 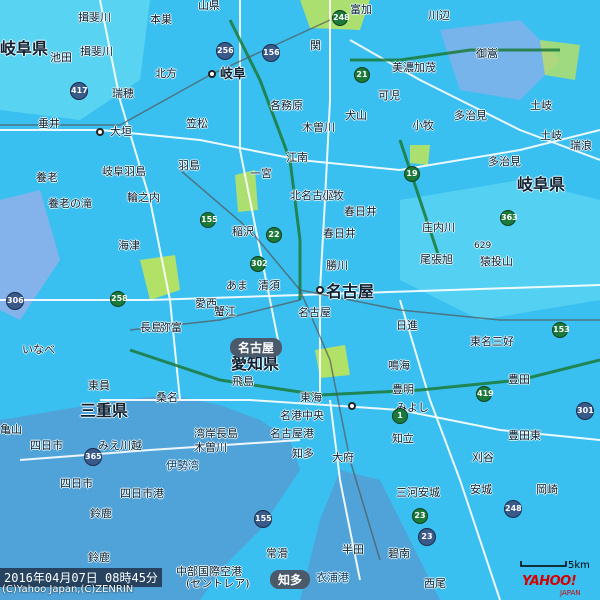 I want to click on place-label: 日進, so click(x=407, y=325).